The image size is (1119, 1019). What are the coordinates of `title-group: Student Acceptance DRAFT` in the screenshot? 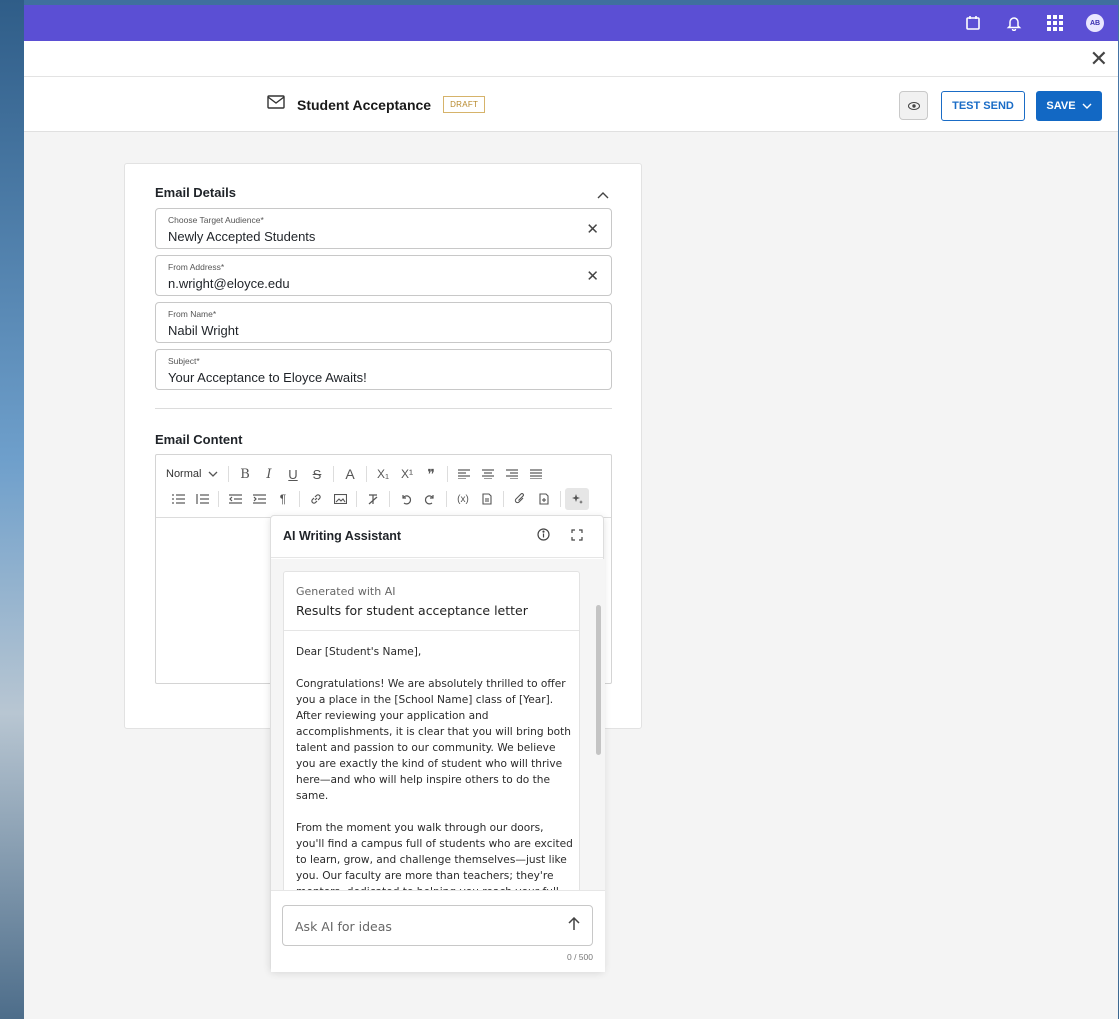 It's located at (376, 104).